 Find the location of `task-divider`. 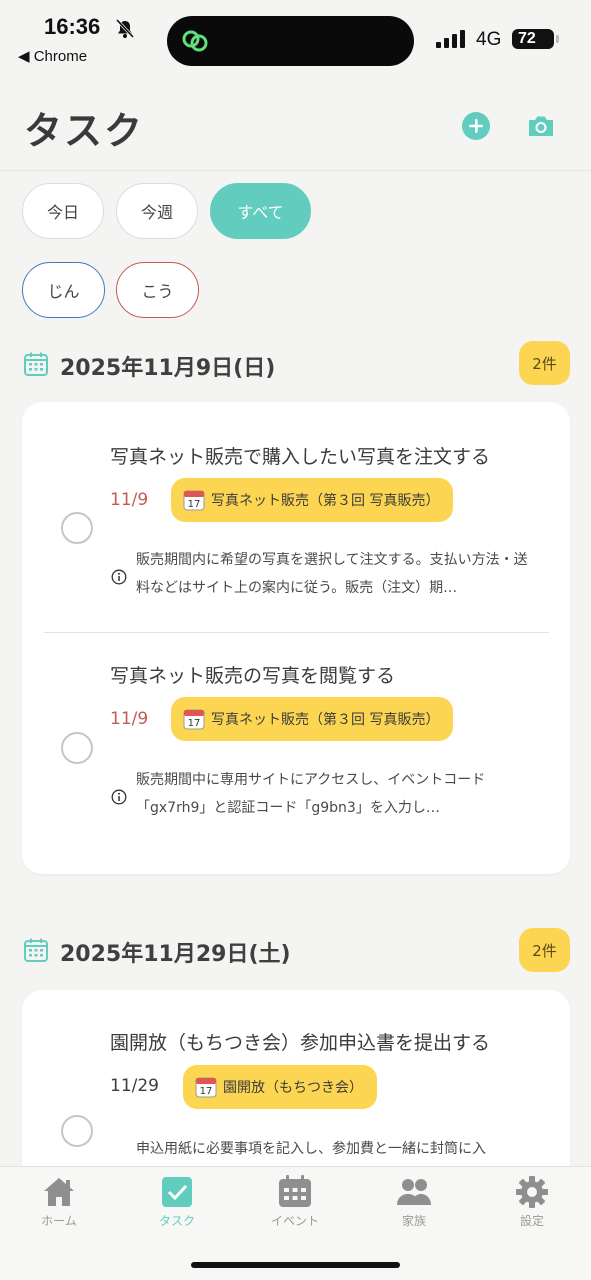

task-divider is located at coordinates (296, 632).